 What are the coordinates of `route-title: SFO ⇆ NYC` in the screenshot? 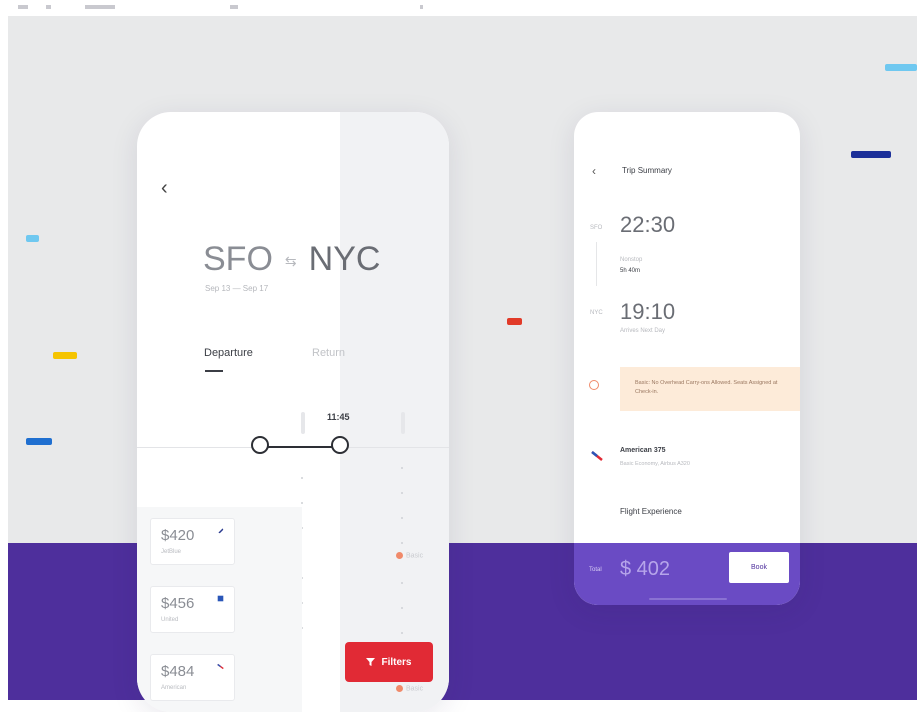 It's located at (291, 259).